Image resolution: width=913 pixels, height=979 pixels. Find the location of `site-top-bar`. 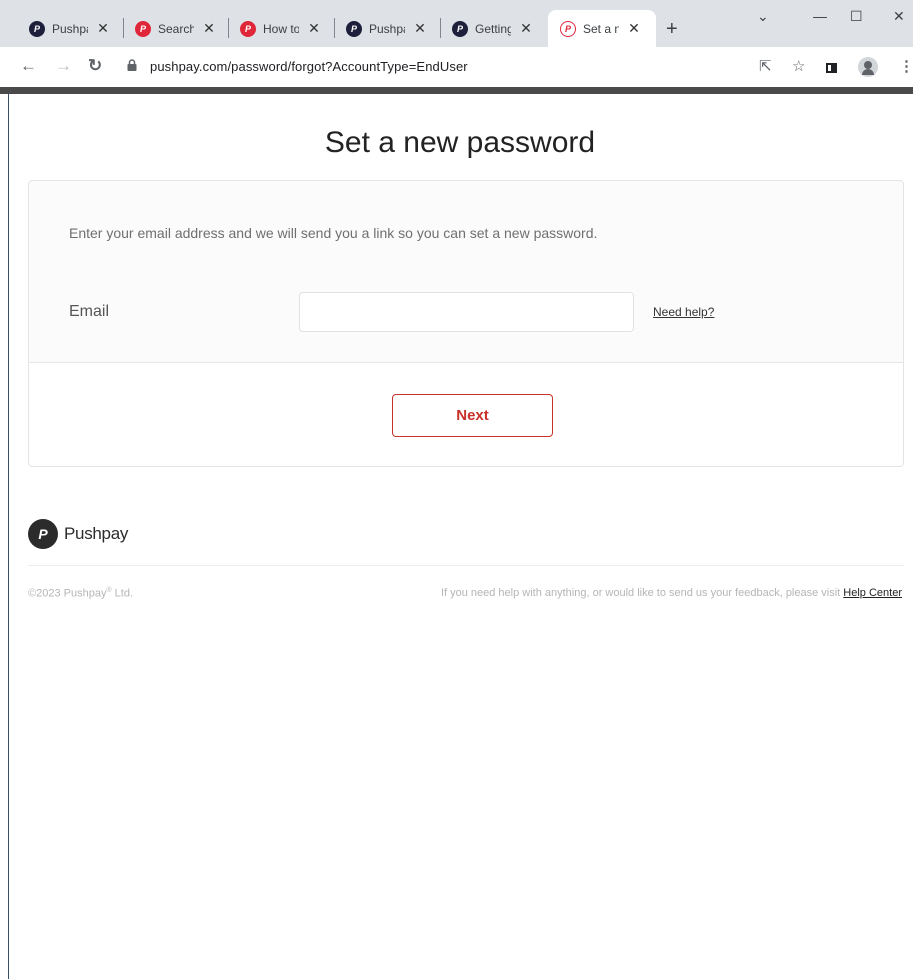

site-top-bar is located at coordinates (456, 90).